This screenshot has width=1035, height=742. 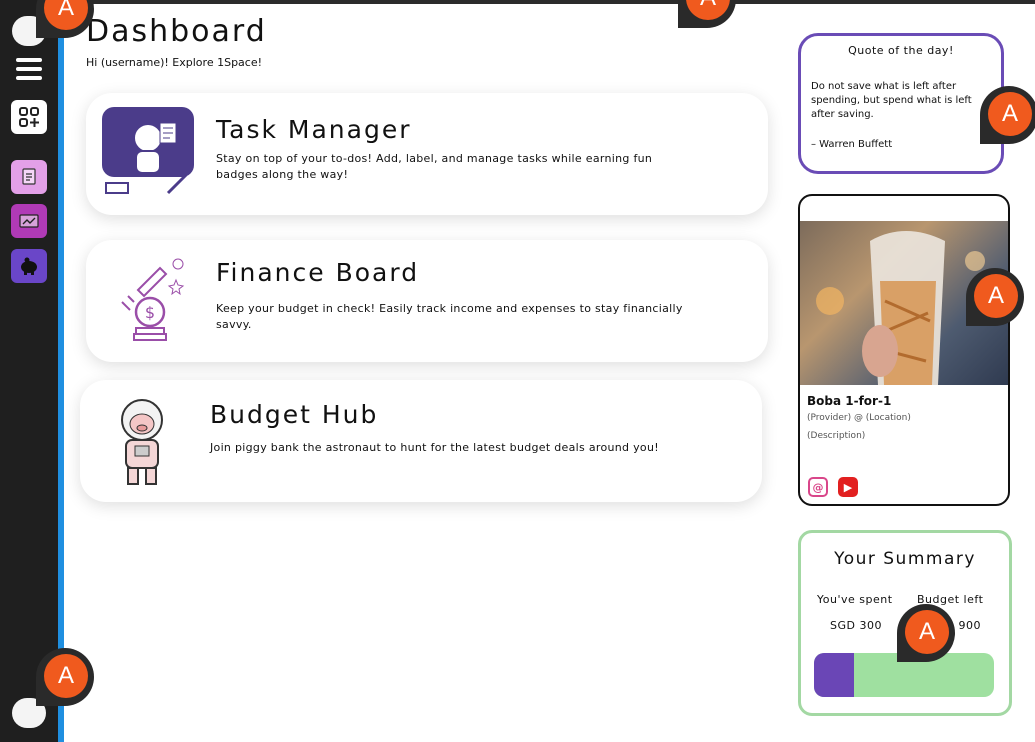 I want to click on piggy-astronaut-illustration, so click(x=142, y=442).